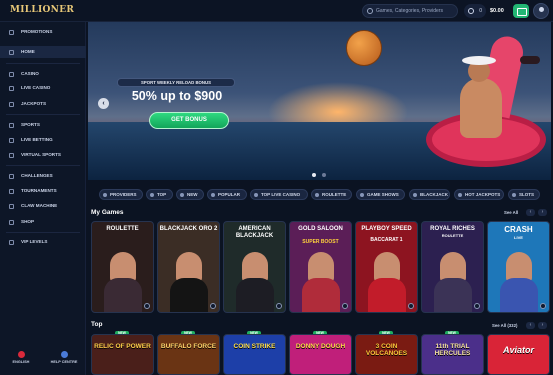  Describe the element at coordinates (21, 357) in the screenshot. I see `language-selector: ENGLISH` at that location.